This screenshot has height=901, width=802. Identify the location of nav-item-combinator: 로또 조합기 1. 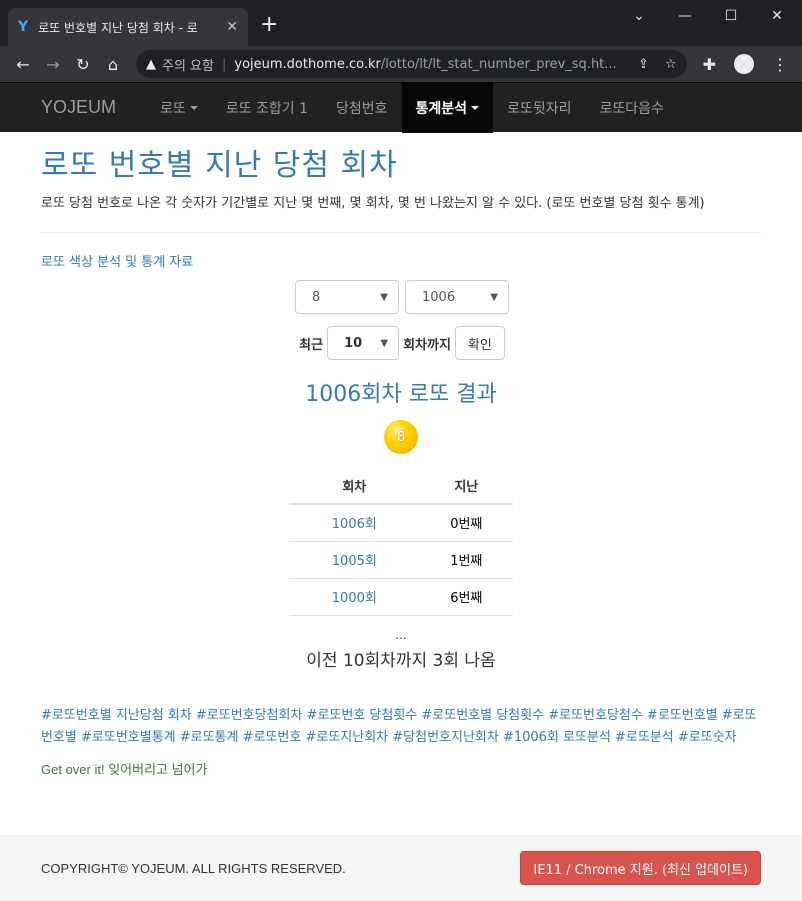
(267, 108).